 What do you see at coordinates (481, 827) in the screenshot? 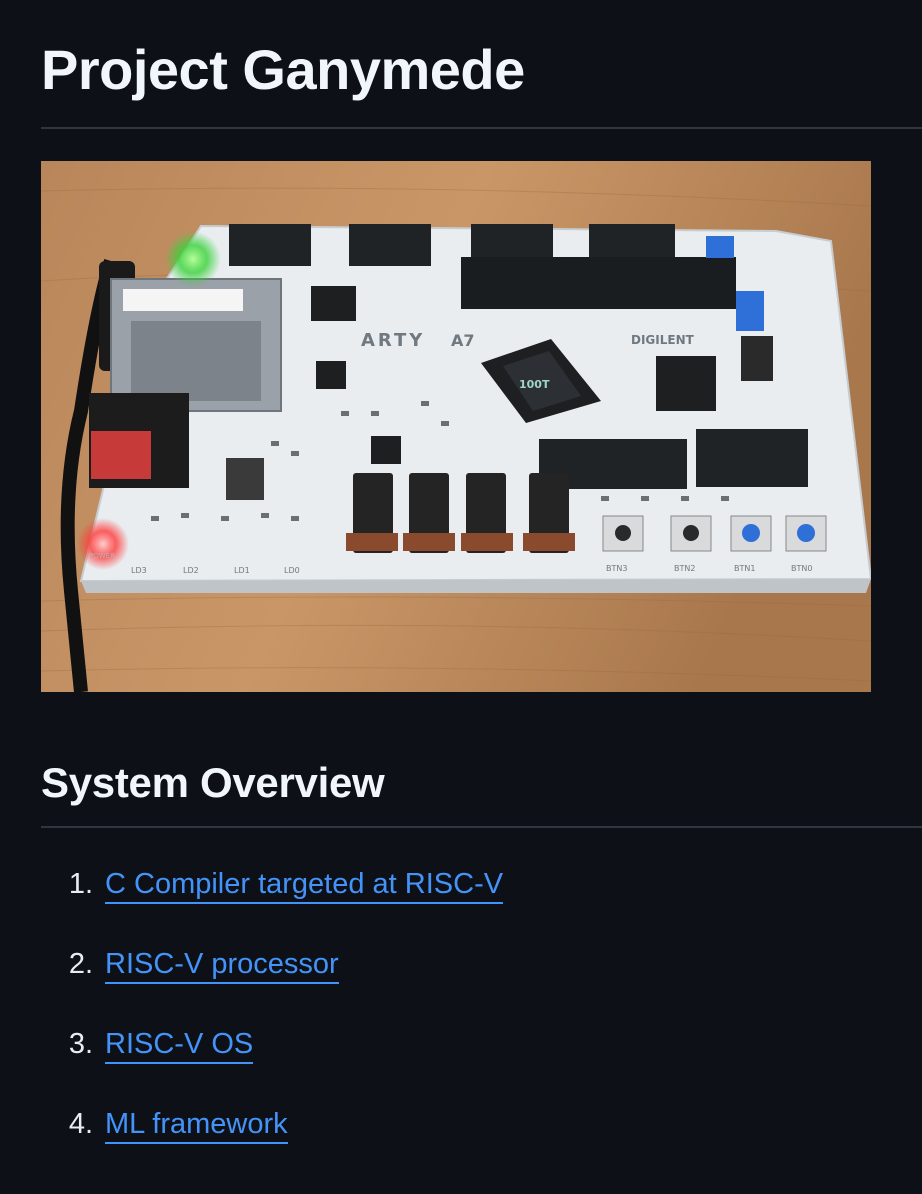
I see `section-divider` at bounding box center [481, 827].